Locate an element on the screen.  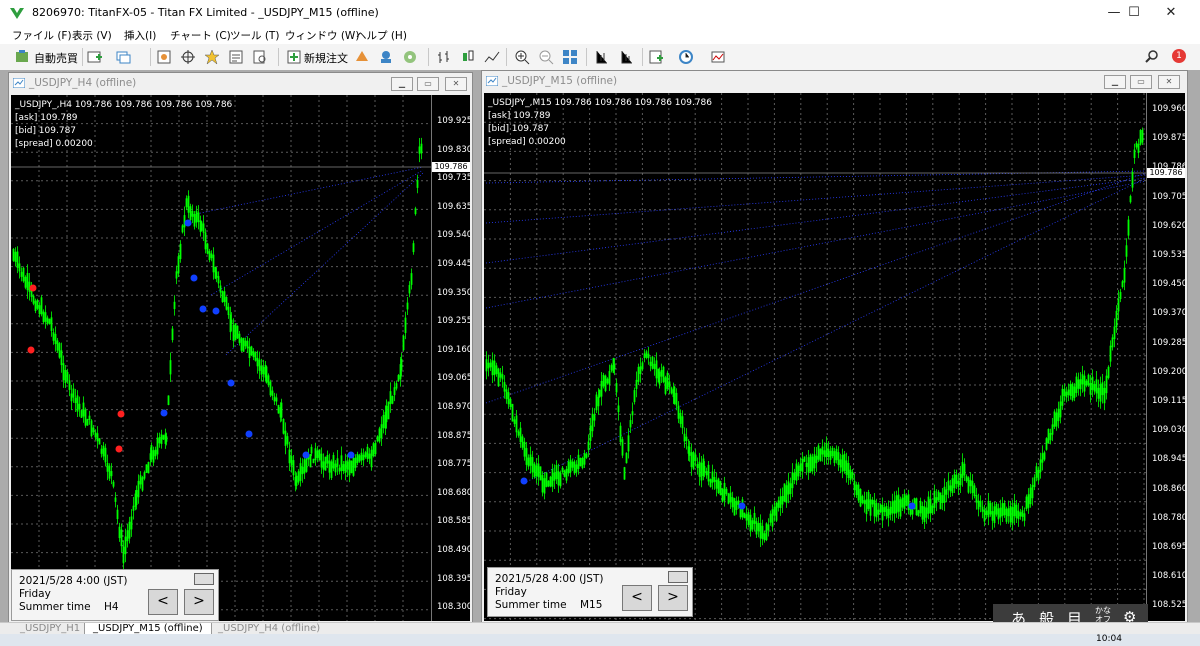
terminal-icon is located at coordinates (236, 57).